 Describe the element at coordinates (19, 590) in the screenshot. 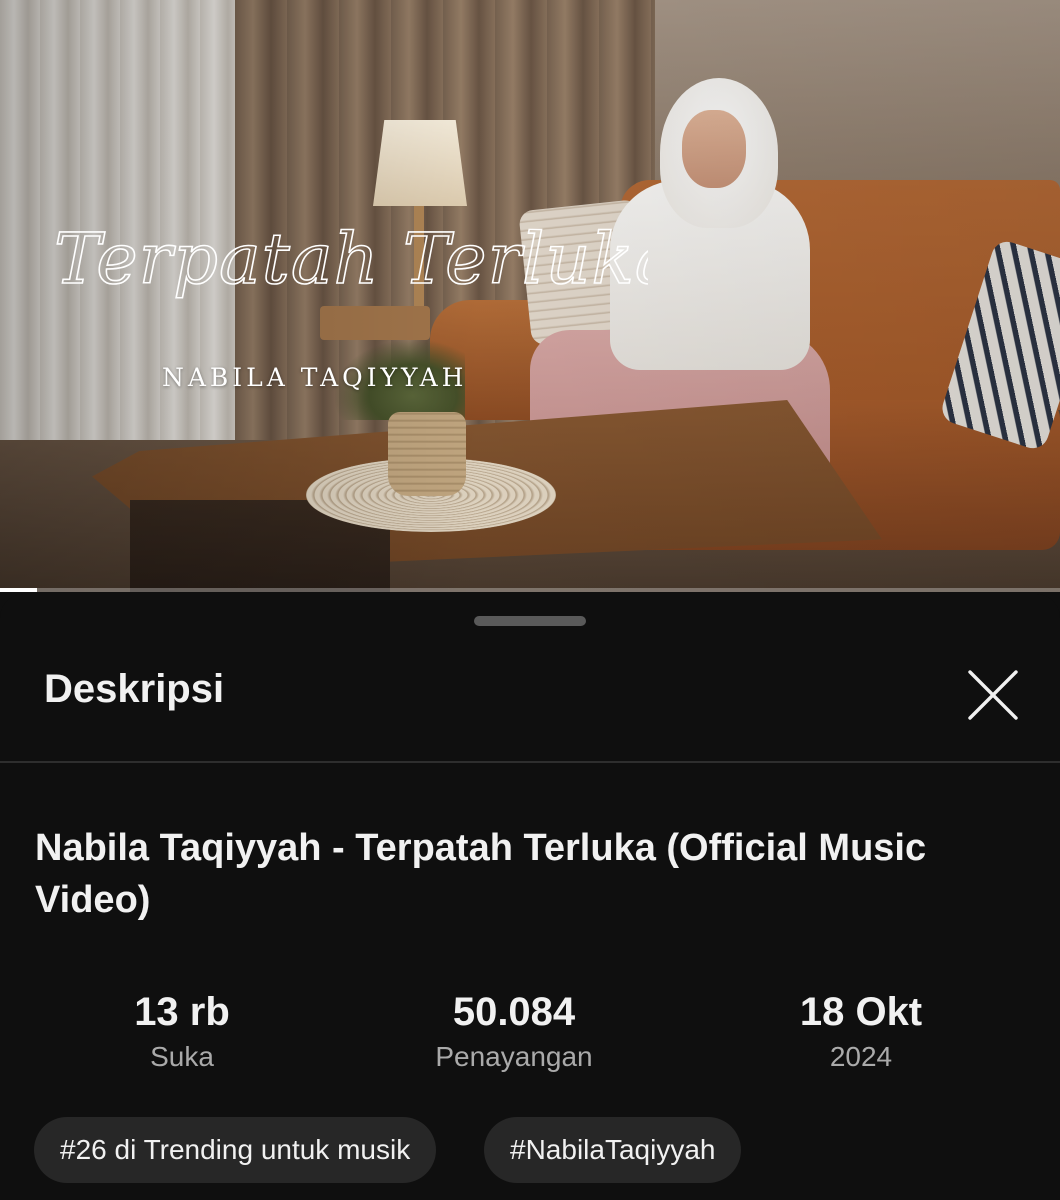

I see `progress-fill` at that location.